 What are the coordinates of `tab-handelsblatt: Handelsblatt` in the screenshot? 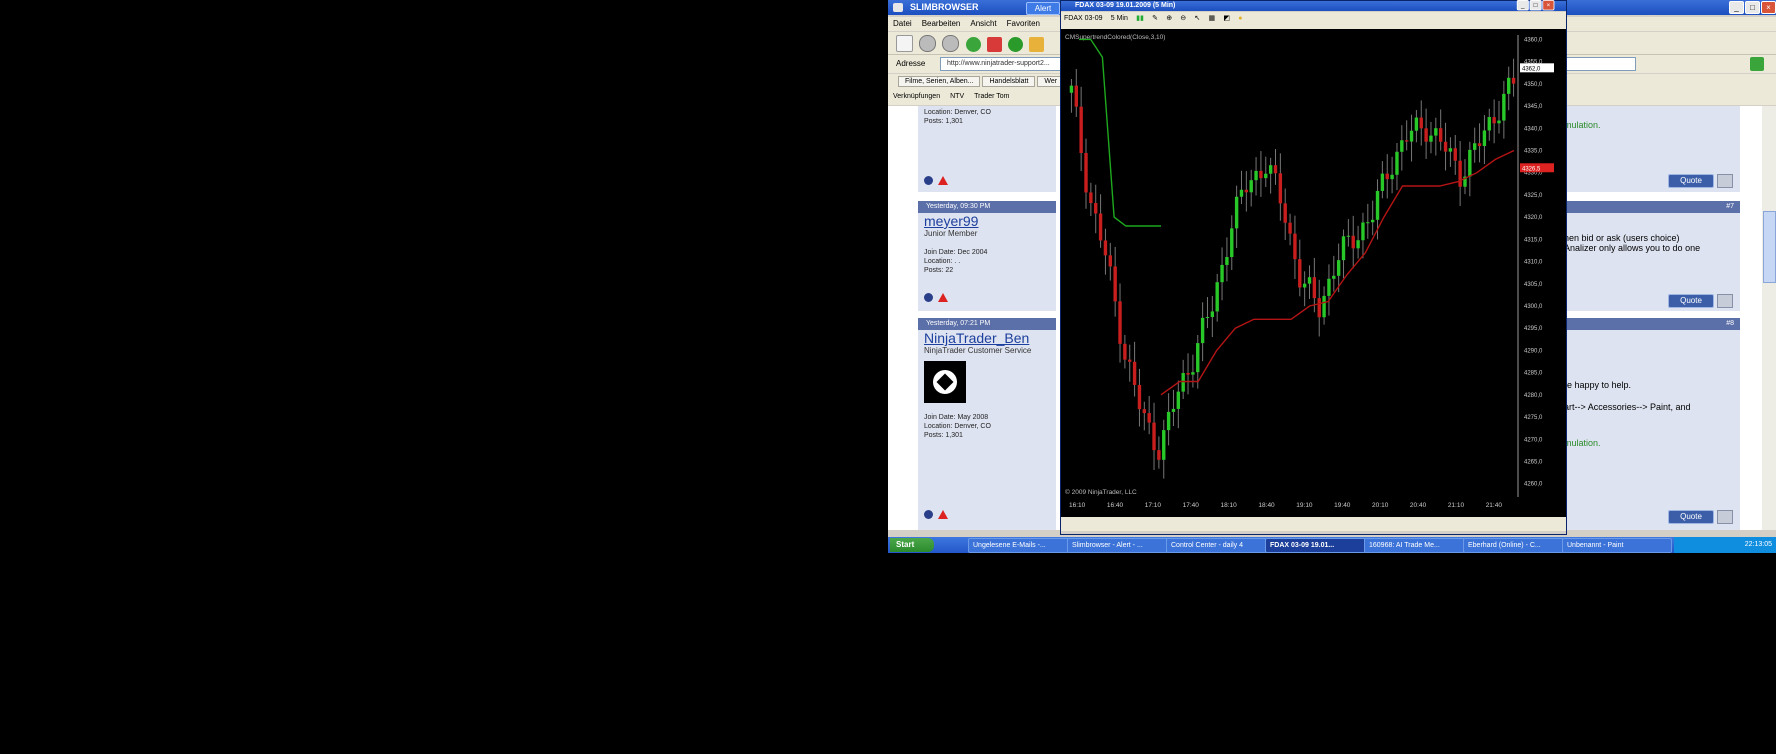 It's located at (1009, 81).